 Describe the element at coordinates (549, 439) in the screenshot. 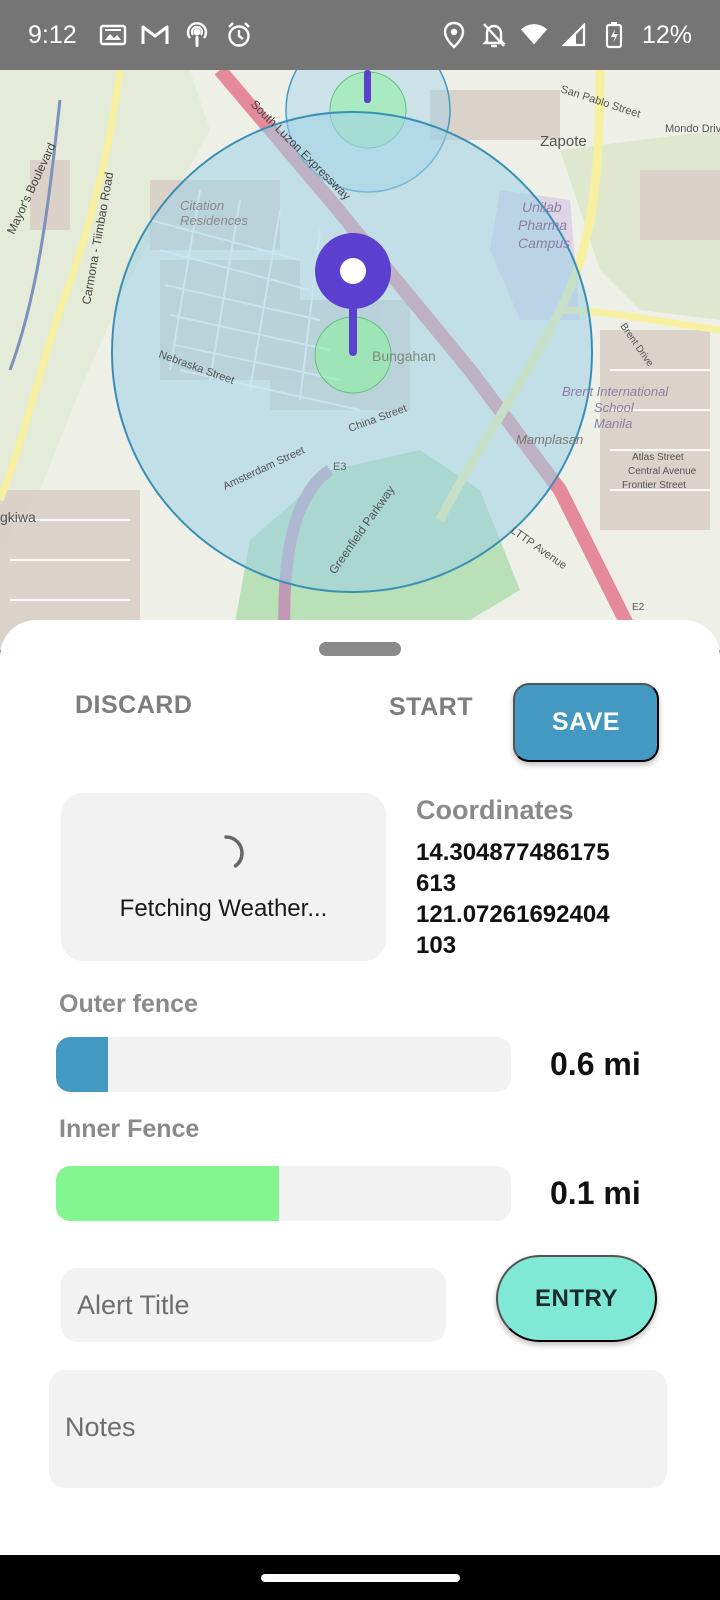

I see `map-label-mamplasan: Mamplasan` at that location.